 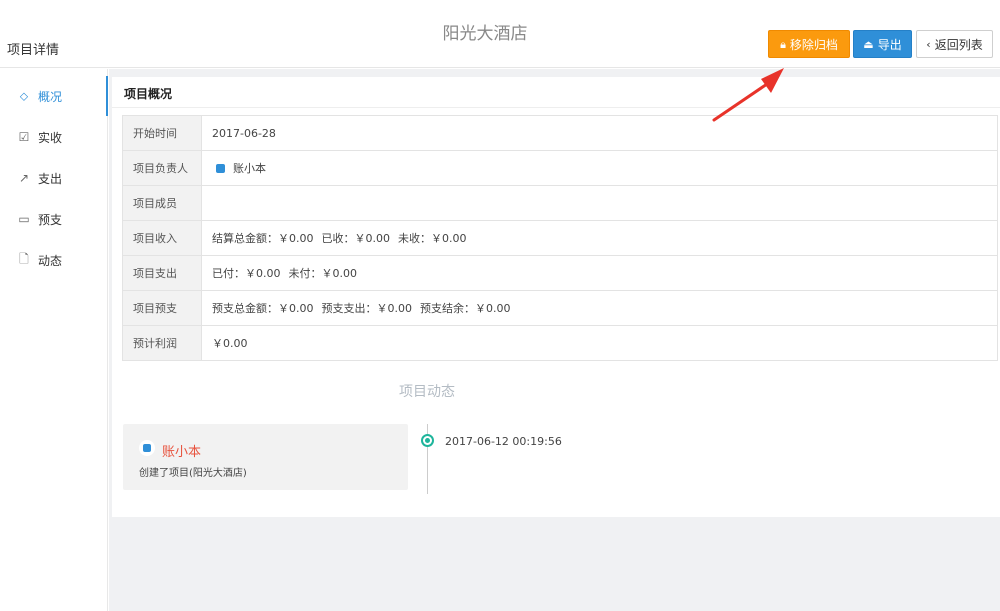 What do you see at coordinates (24, 95) in the screenshot?
I see `layers-icon: ⬦` at bounding box center [24, 95].